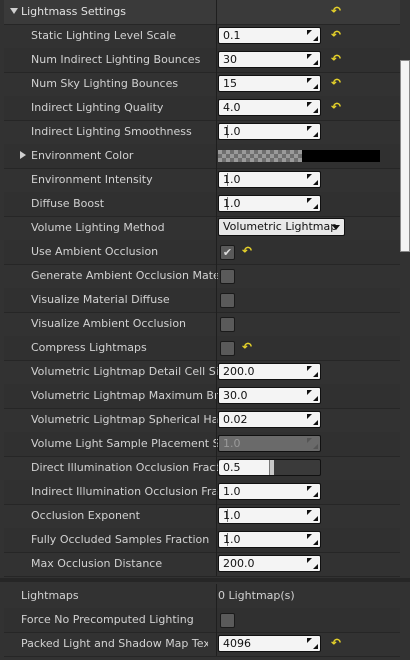 This screenshot has height=660, width=410. I want to click on generate-ao-material-mask-checkbox, so click(227, 276).